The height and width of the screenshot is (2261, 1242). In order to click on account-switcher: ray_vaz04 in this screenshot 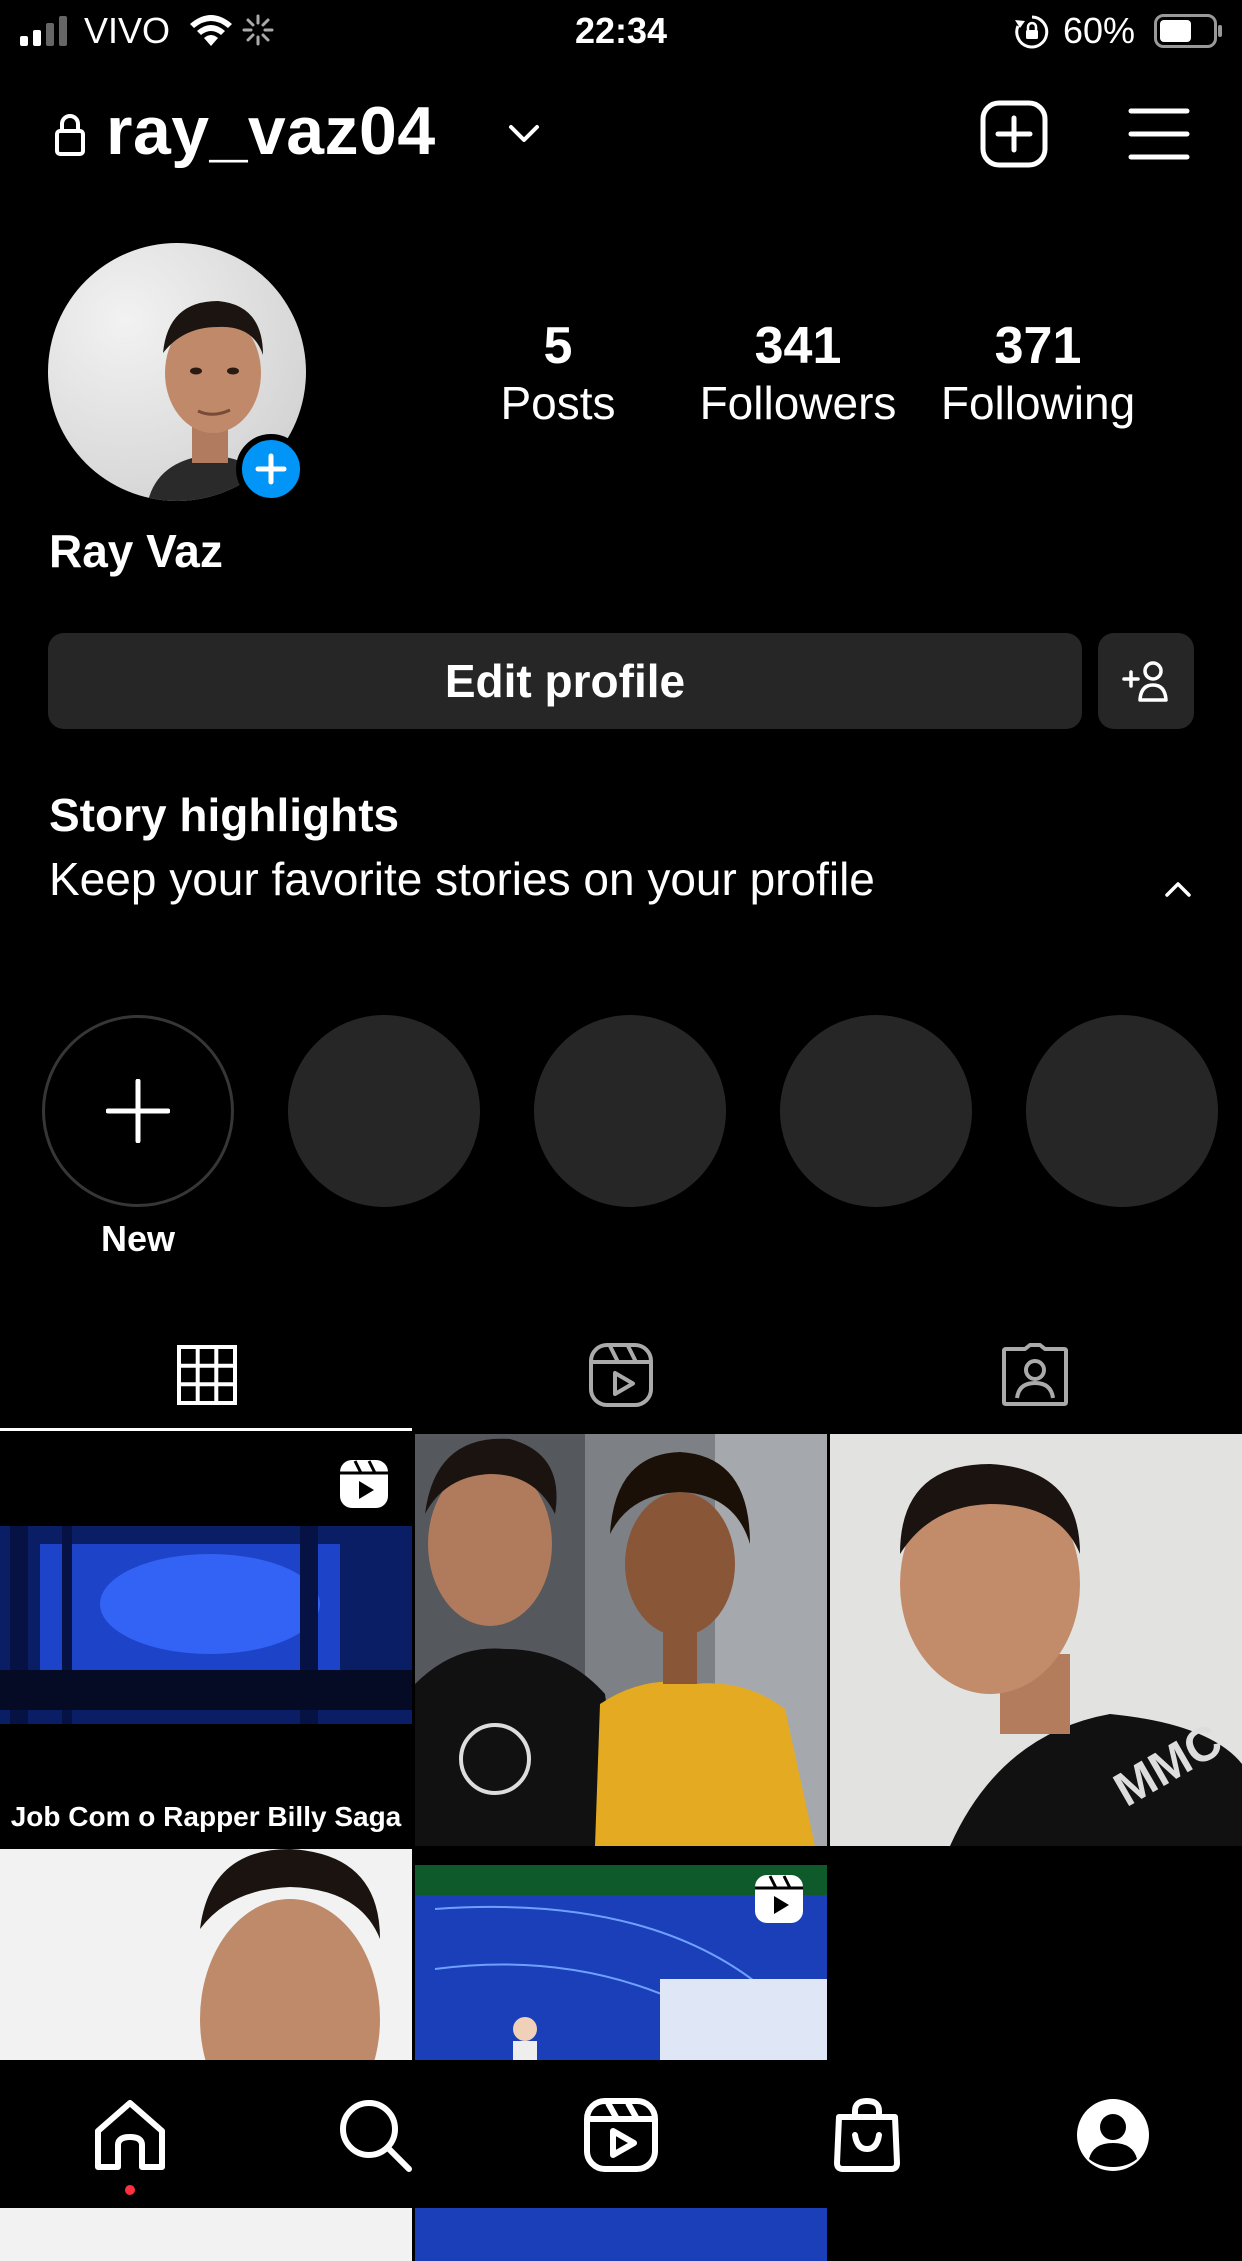, I will do `click(271, 131)`.